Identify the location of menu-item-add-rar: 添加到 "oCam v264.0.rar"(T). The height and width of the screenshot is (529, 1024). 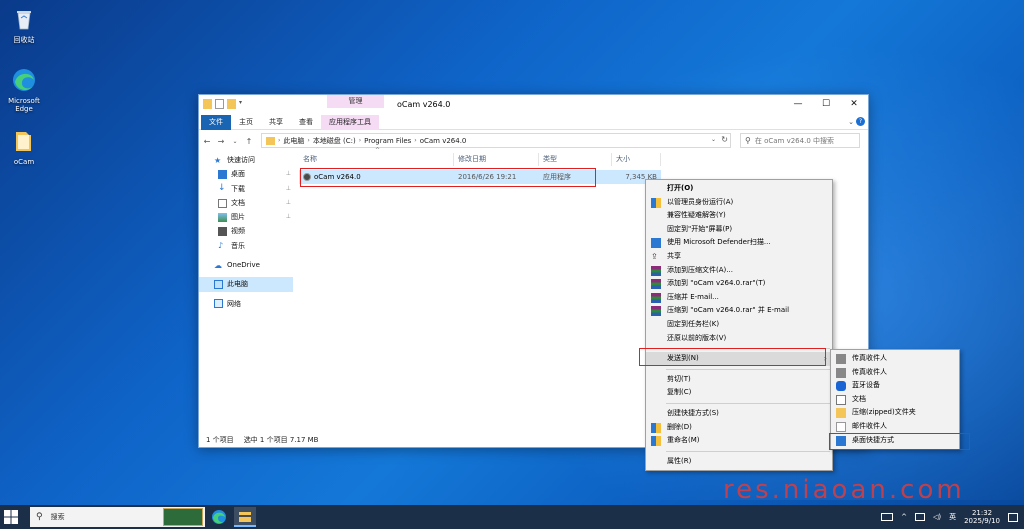
(739, 284).